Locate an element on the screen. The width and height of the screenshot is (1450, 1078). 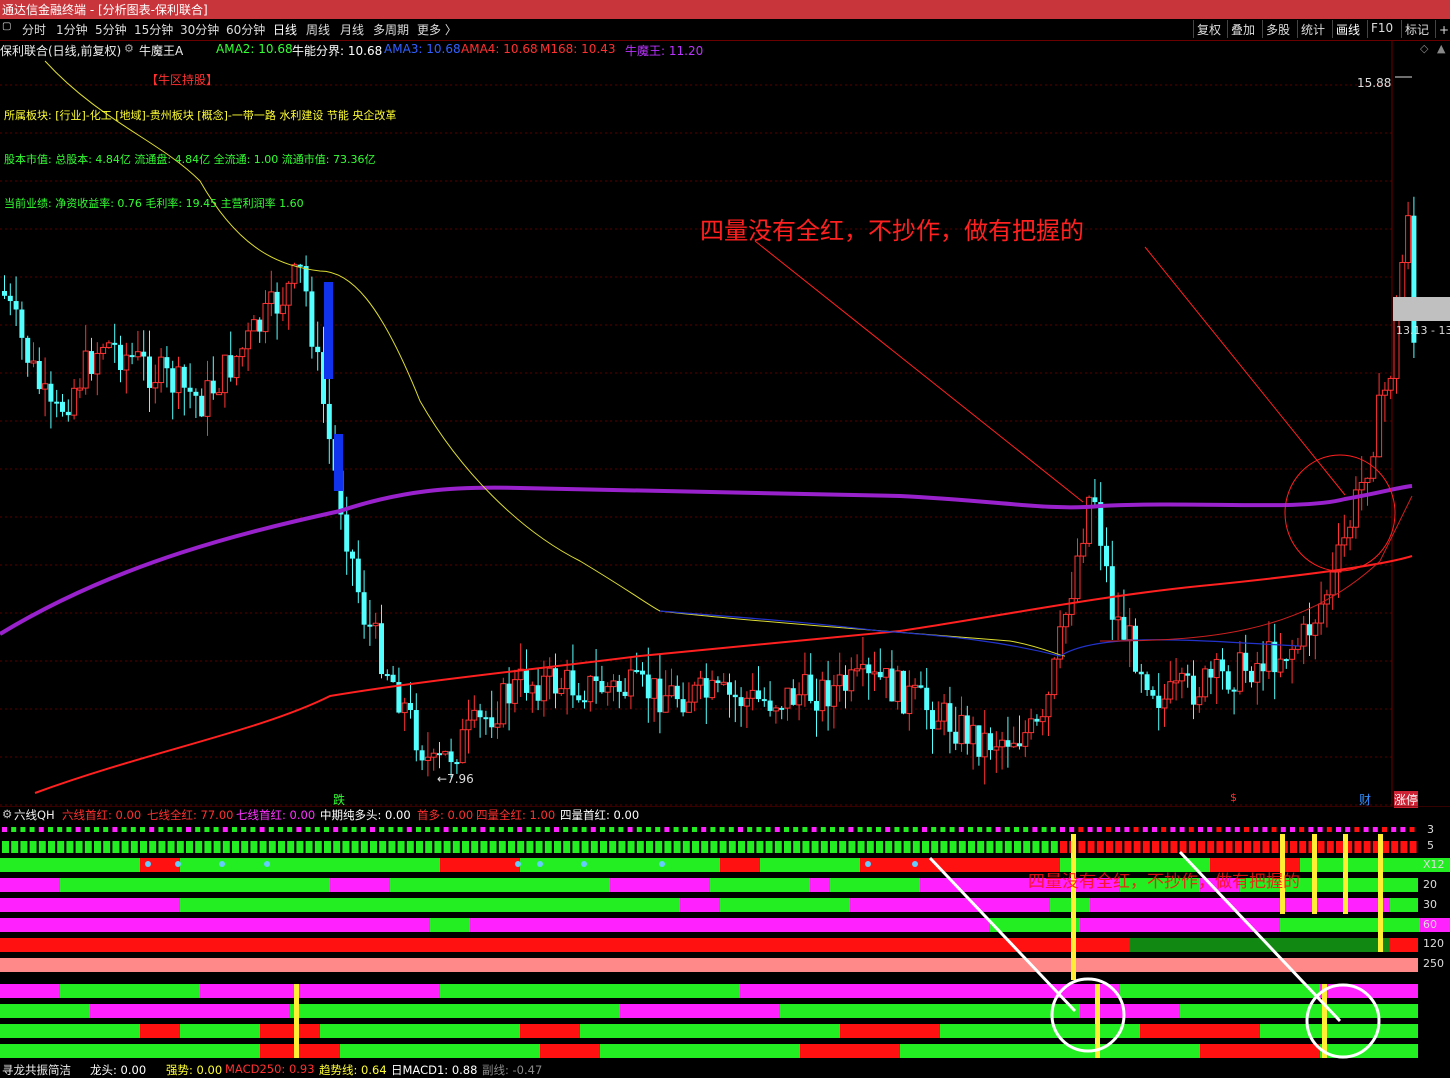
low-price-label: ←7.96 is located at coordinates (455, 779).